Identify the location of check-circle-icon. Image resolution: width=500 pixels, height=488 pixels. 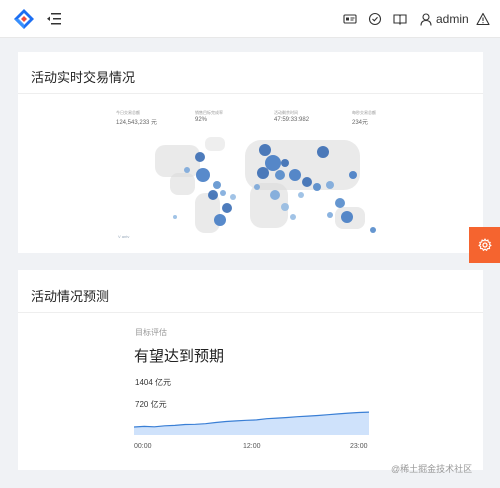
(375, 19).